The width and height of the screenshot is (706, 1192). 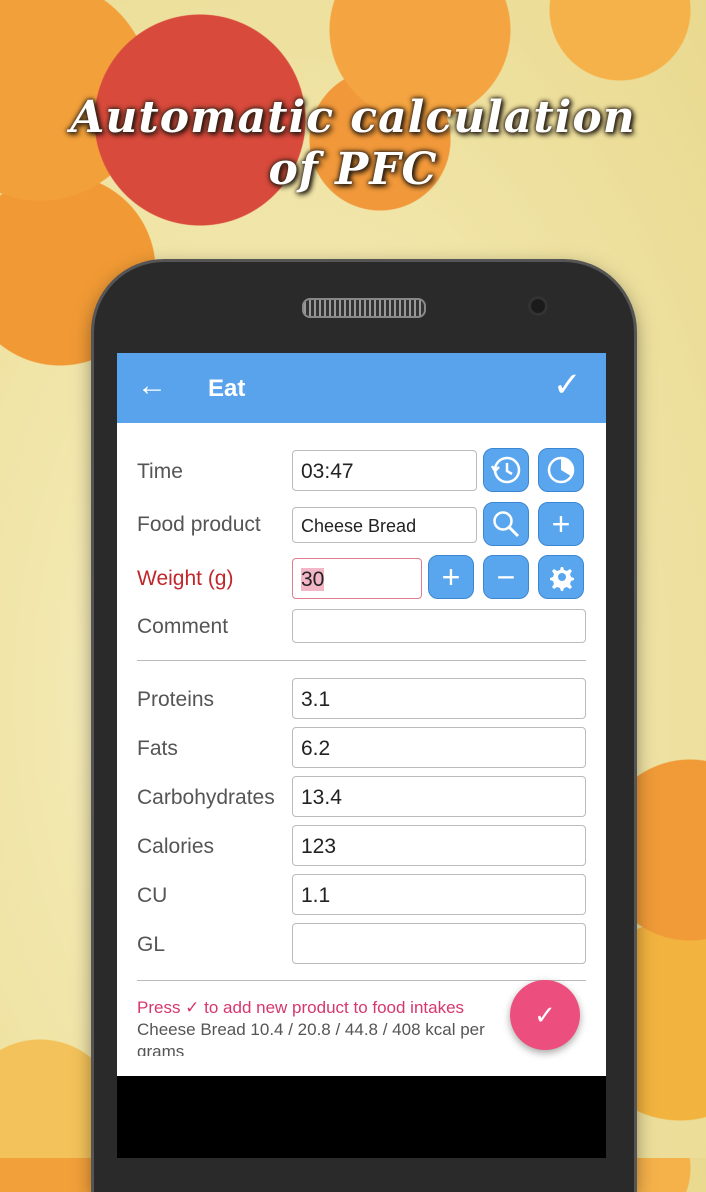 I want to click on back-arrow-icon: ←, so click(x=152, y=386).